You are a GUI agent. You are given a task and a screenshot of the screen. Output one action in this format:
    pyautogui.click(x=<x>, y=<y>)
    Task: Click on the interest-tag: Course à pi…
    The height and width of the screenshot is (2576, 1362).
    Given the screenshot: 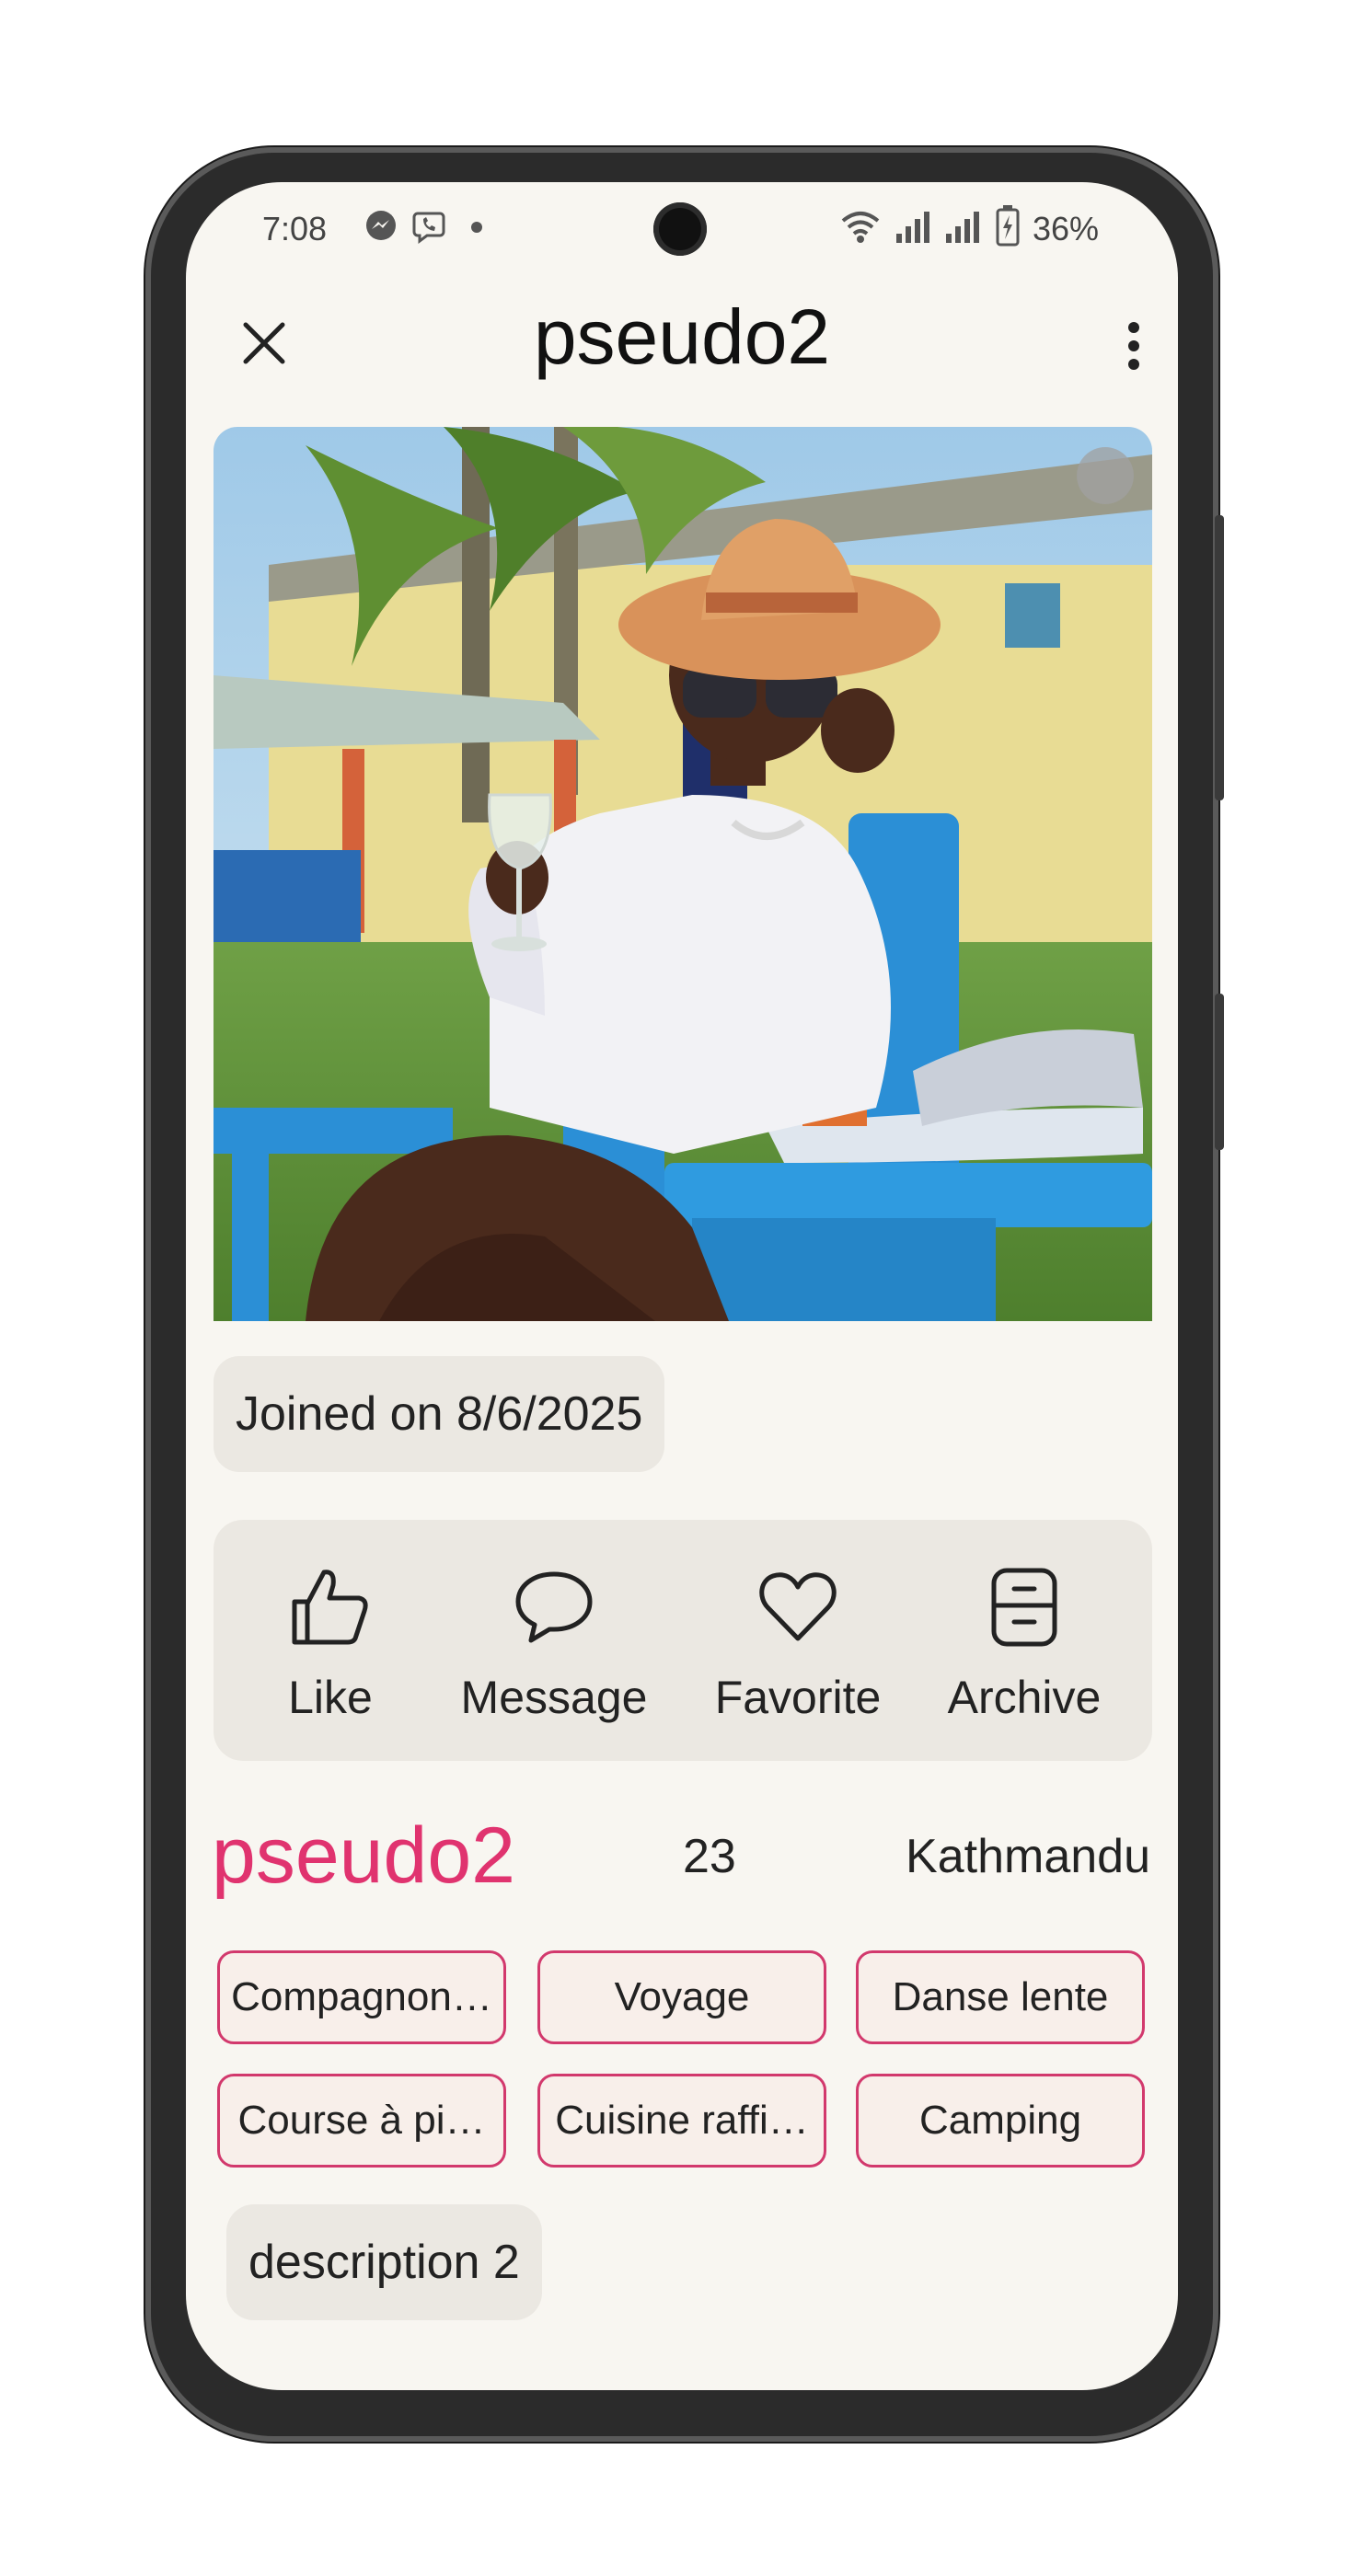 What is the action you would take?
    pyautogui.click(x=361, y=2121)
    